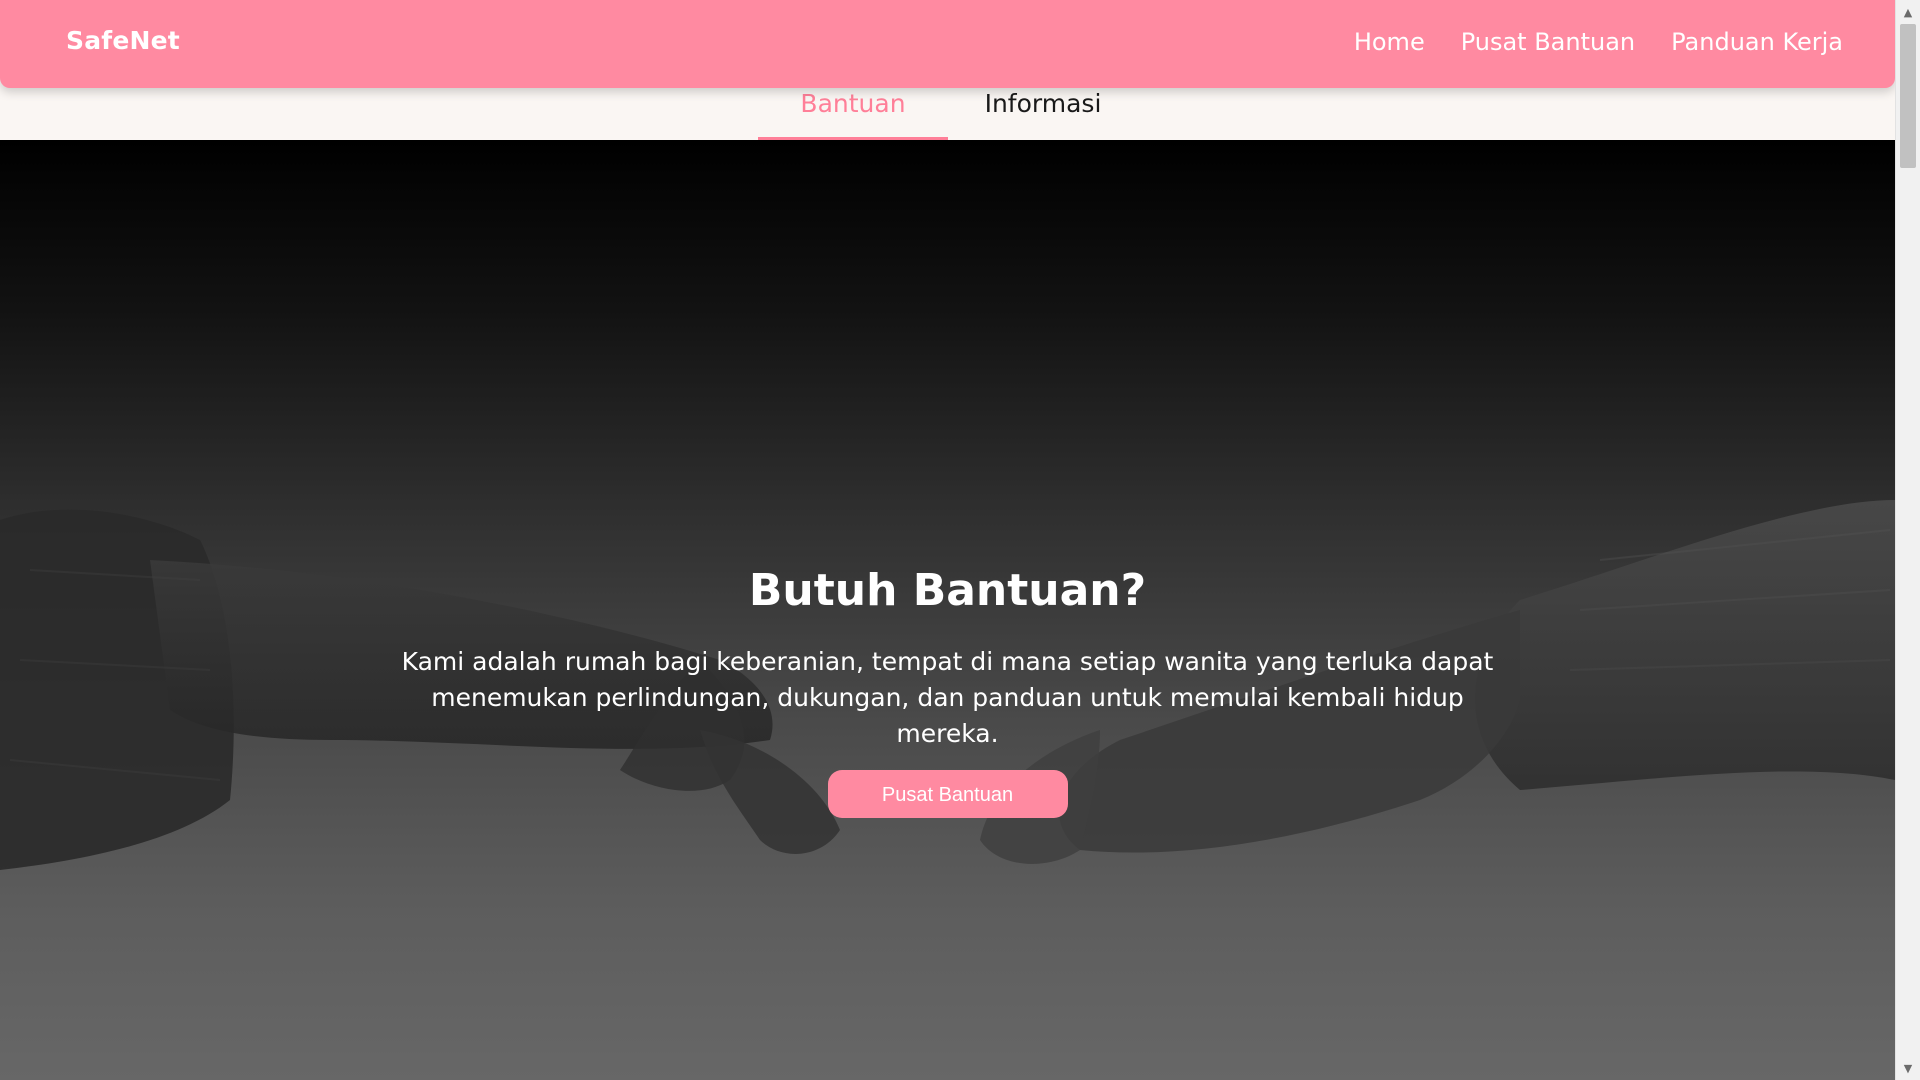  I want to click on hero-title: Butuh Bantuan?, so click(947, 590).